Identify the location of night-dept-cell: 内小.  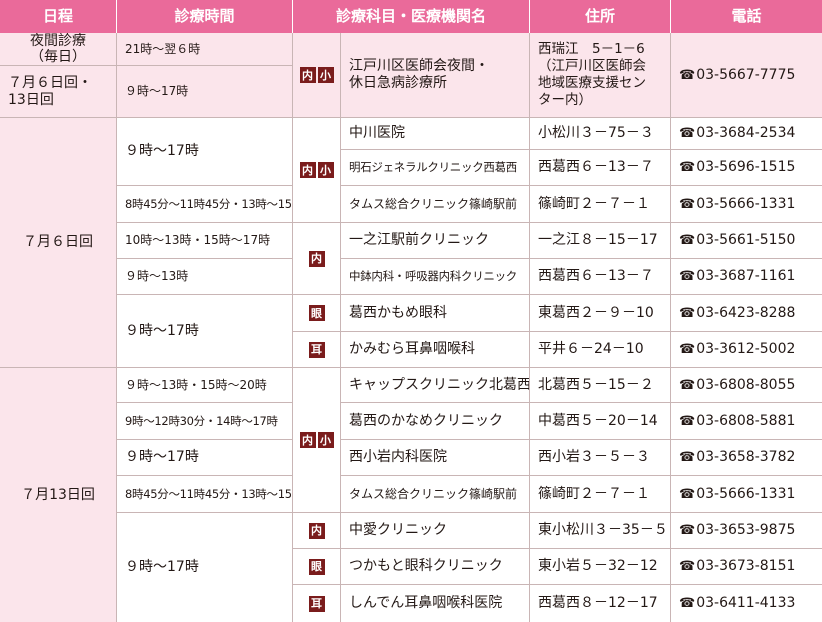
(317, 75).